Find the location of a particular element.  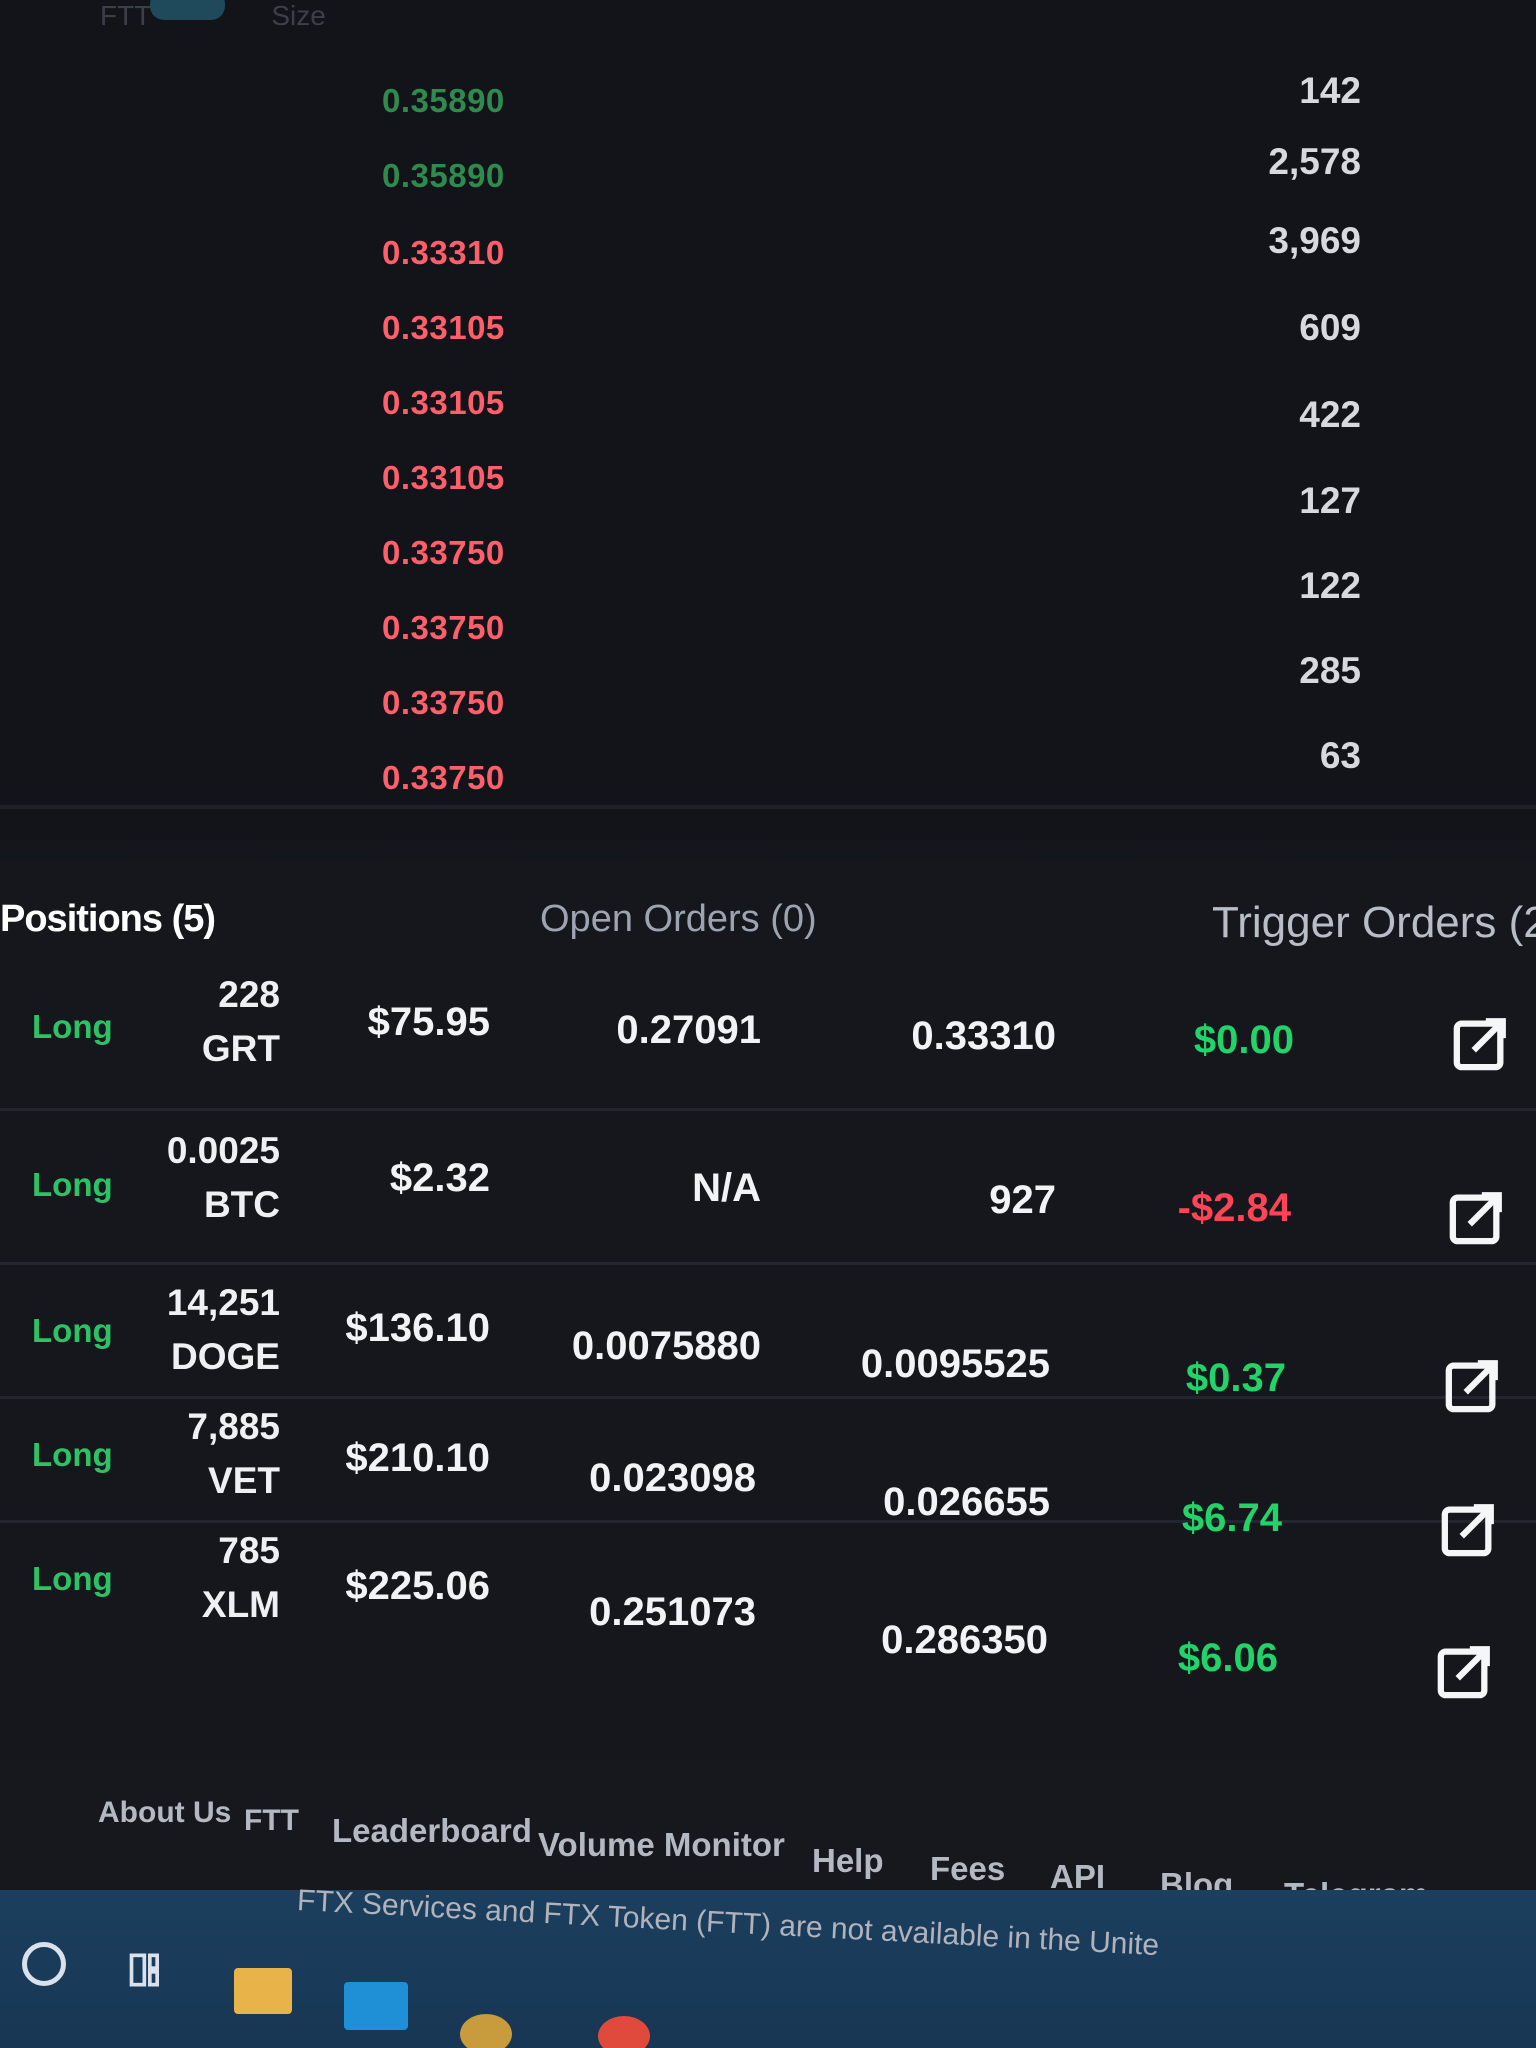

position-mark-price: 927 is located at coordinates (1022, 1200).